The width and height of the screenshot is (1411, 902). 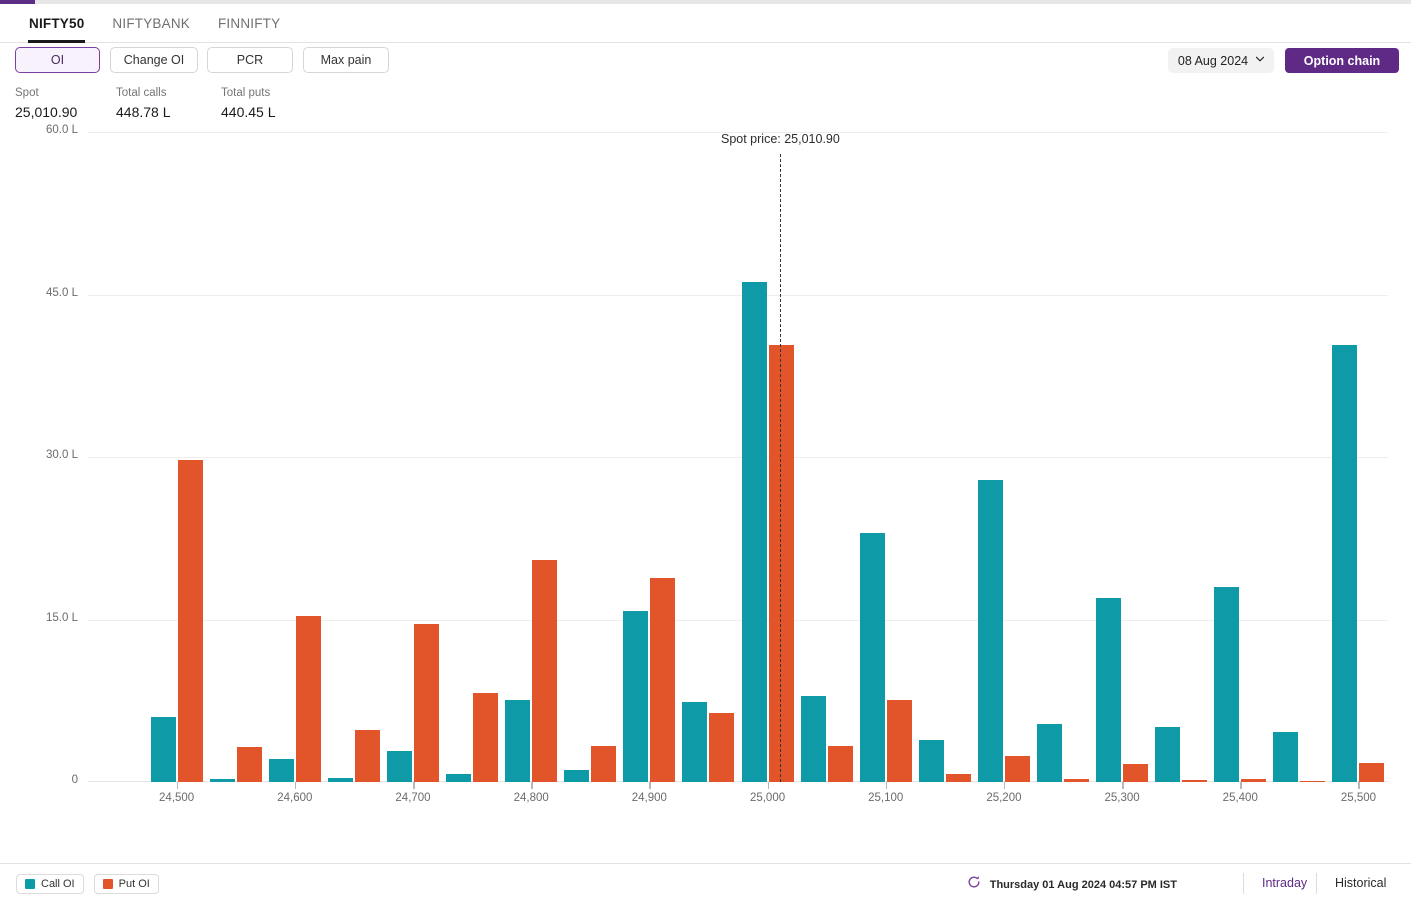 What do you see at coordinates (1360, 883) in the screenshot?
I see `tab-historical: Historical` at bounding box center [1360, 883].